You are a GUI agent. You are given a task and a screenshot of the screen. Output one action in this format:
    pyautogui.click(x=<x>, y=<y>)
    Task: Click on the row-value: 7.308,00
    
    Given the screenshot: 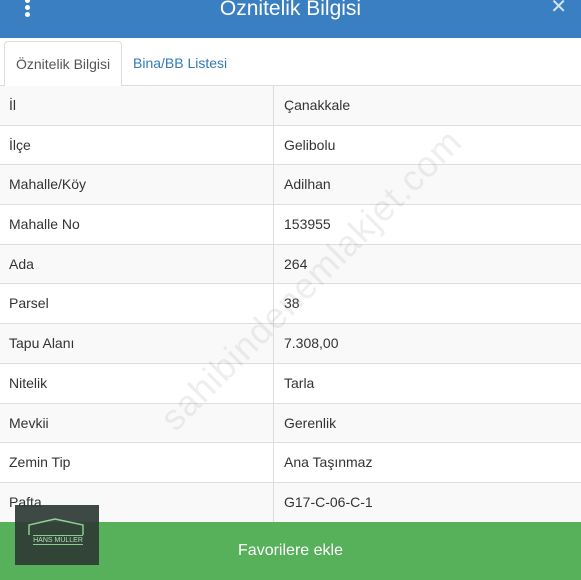 What is the action you would take?
    pyautogui.click(x=311, y=343)
    